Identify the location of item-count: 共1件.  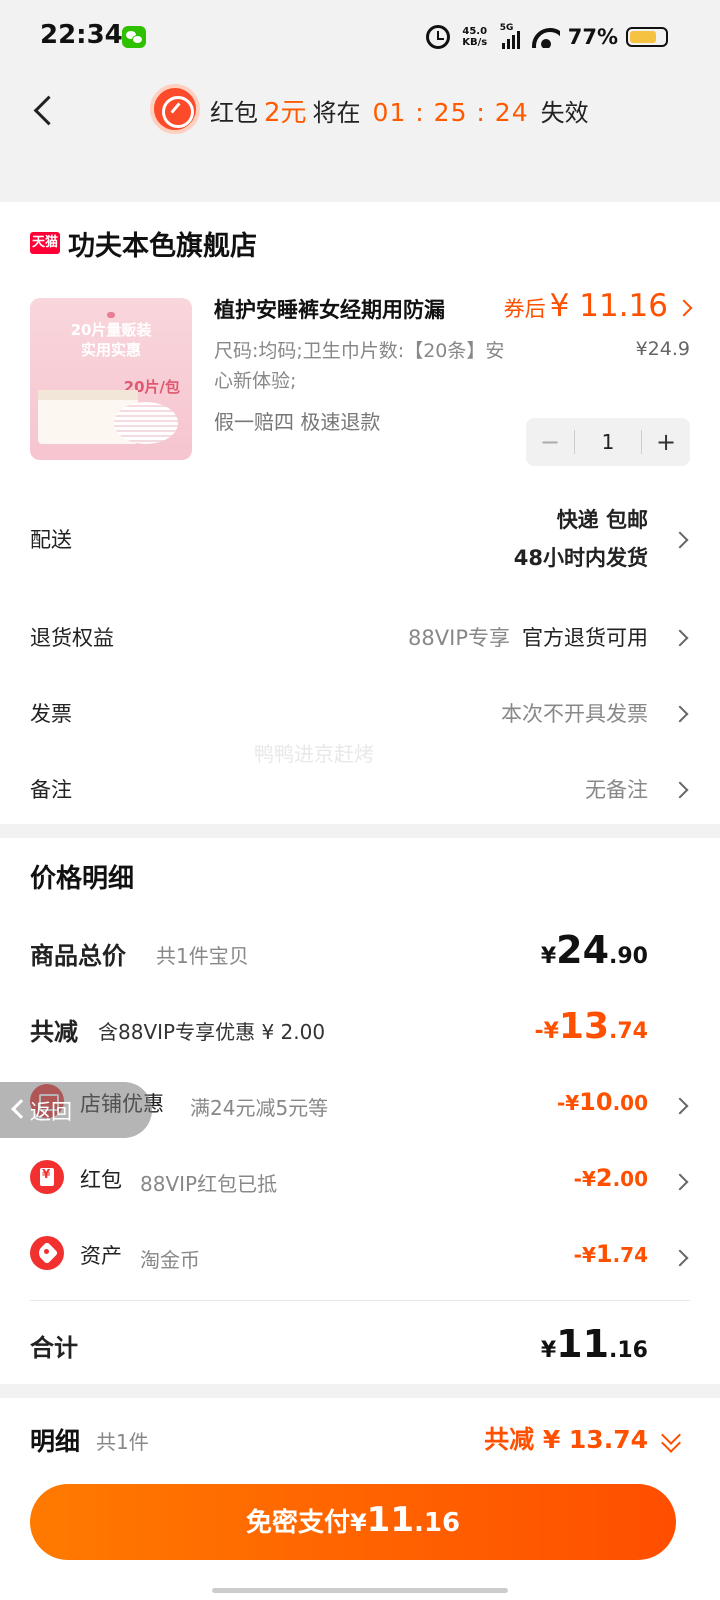
(122, 1442).